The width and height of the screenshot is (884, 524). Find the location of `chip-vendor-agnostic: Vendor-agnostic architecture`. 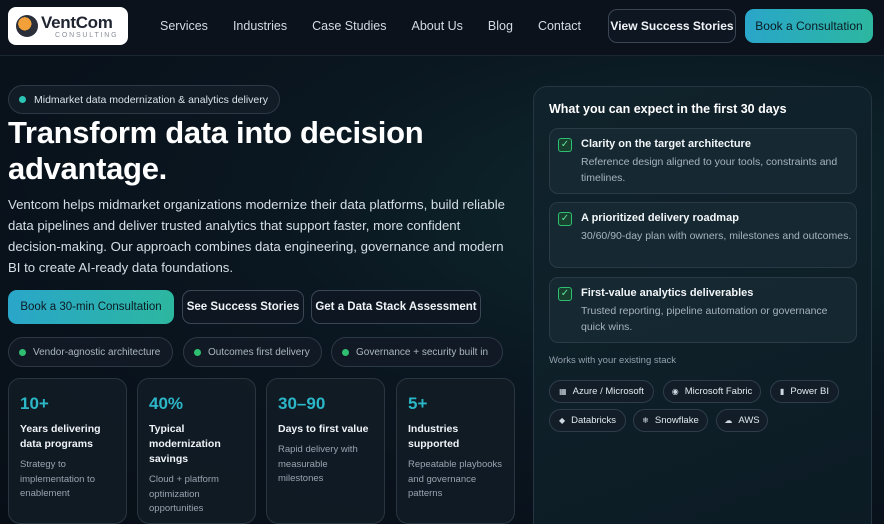

chip-vendor-agnostic: Vendor-agnostic architecture is located at coordinates (90, 352).